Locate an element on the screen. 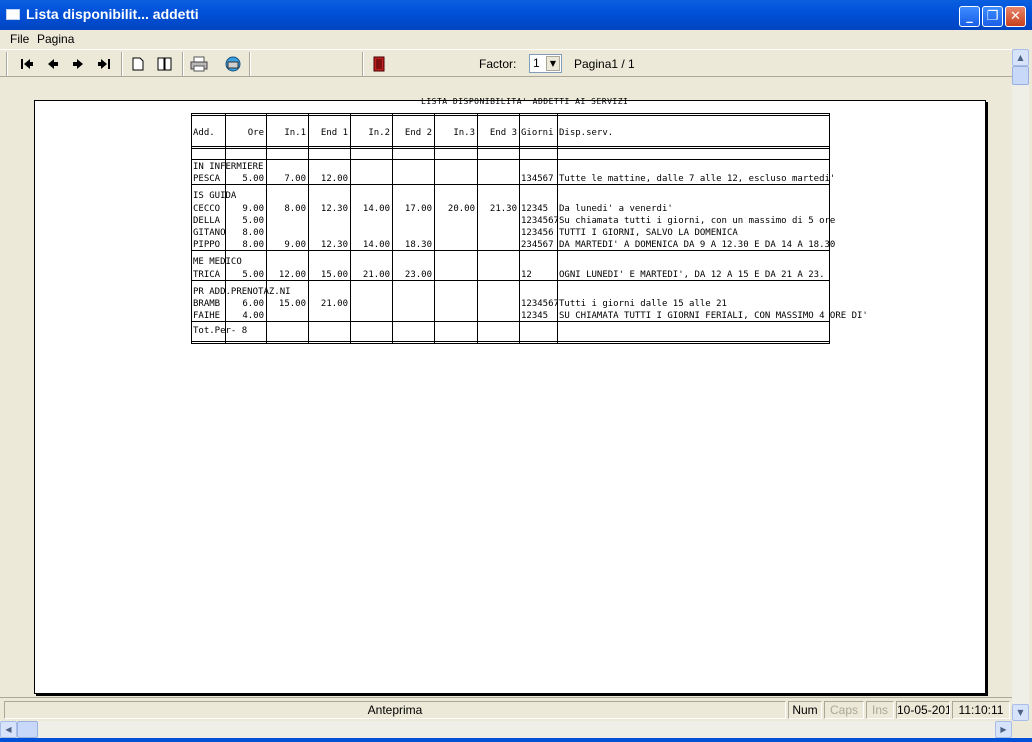  table-cell: 234567 is located at coordinates (537, 245).